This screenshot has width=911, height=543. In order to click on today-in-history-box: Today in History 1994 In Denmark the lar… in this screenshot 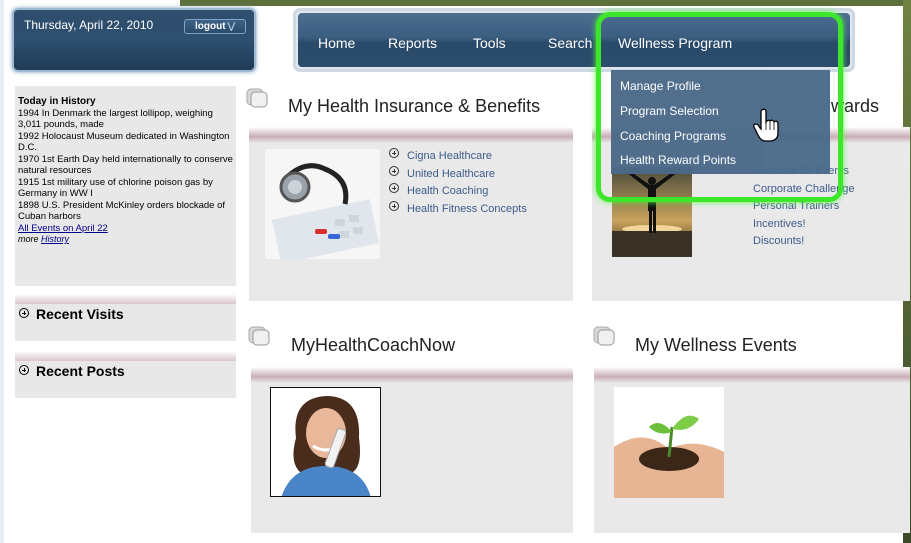, I will do `click(125, 186)`.